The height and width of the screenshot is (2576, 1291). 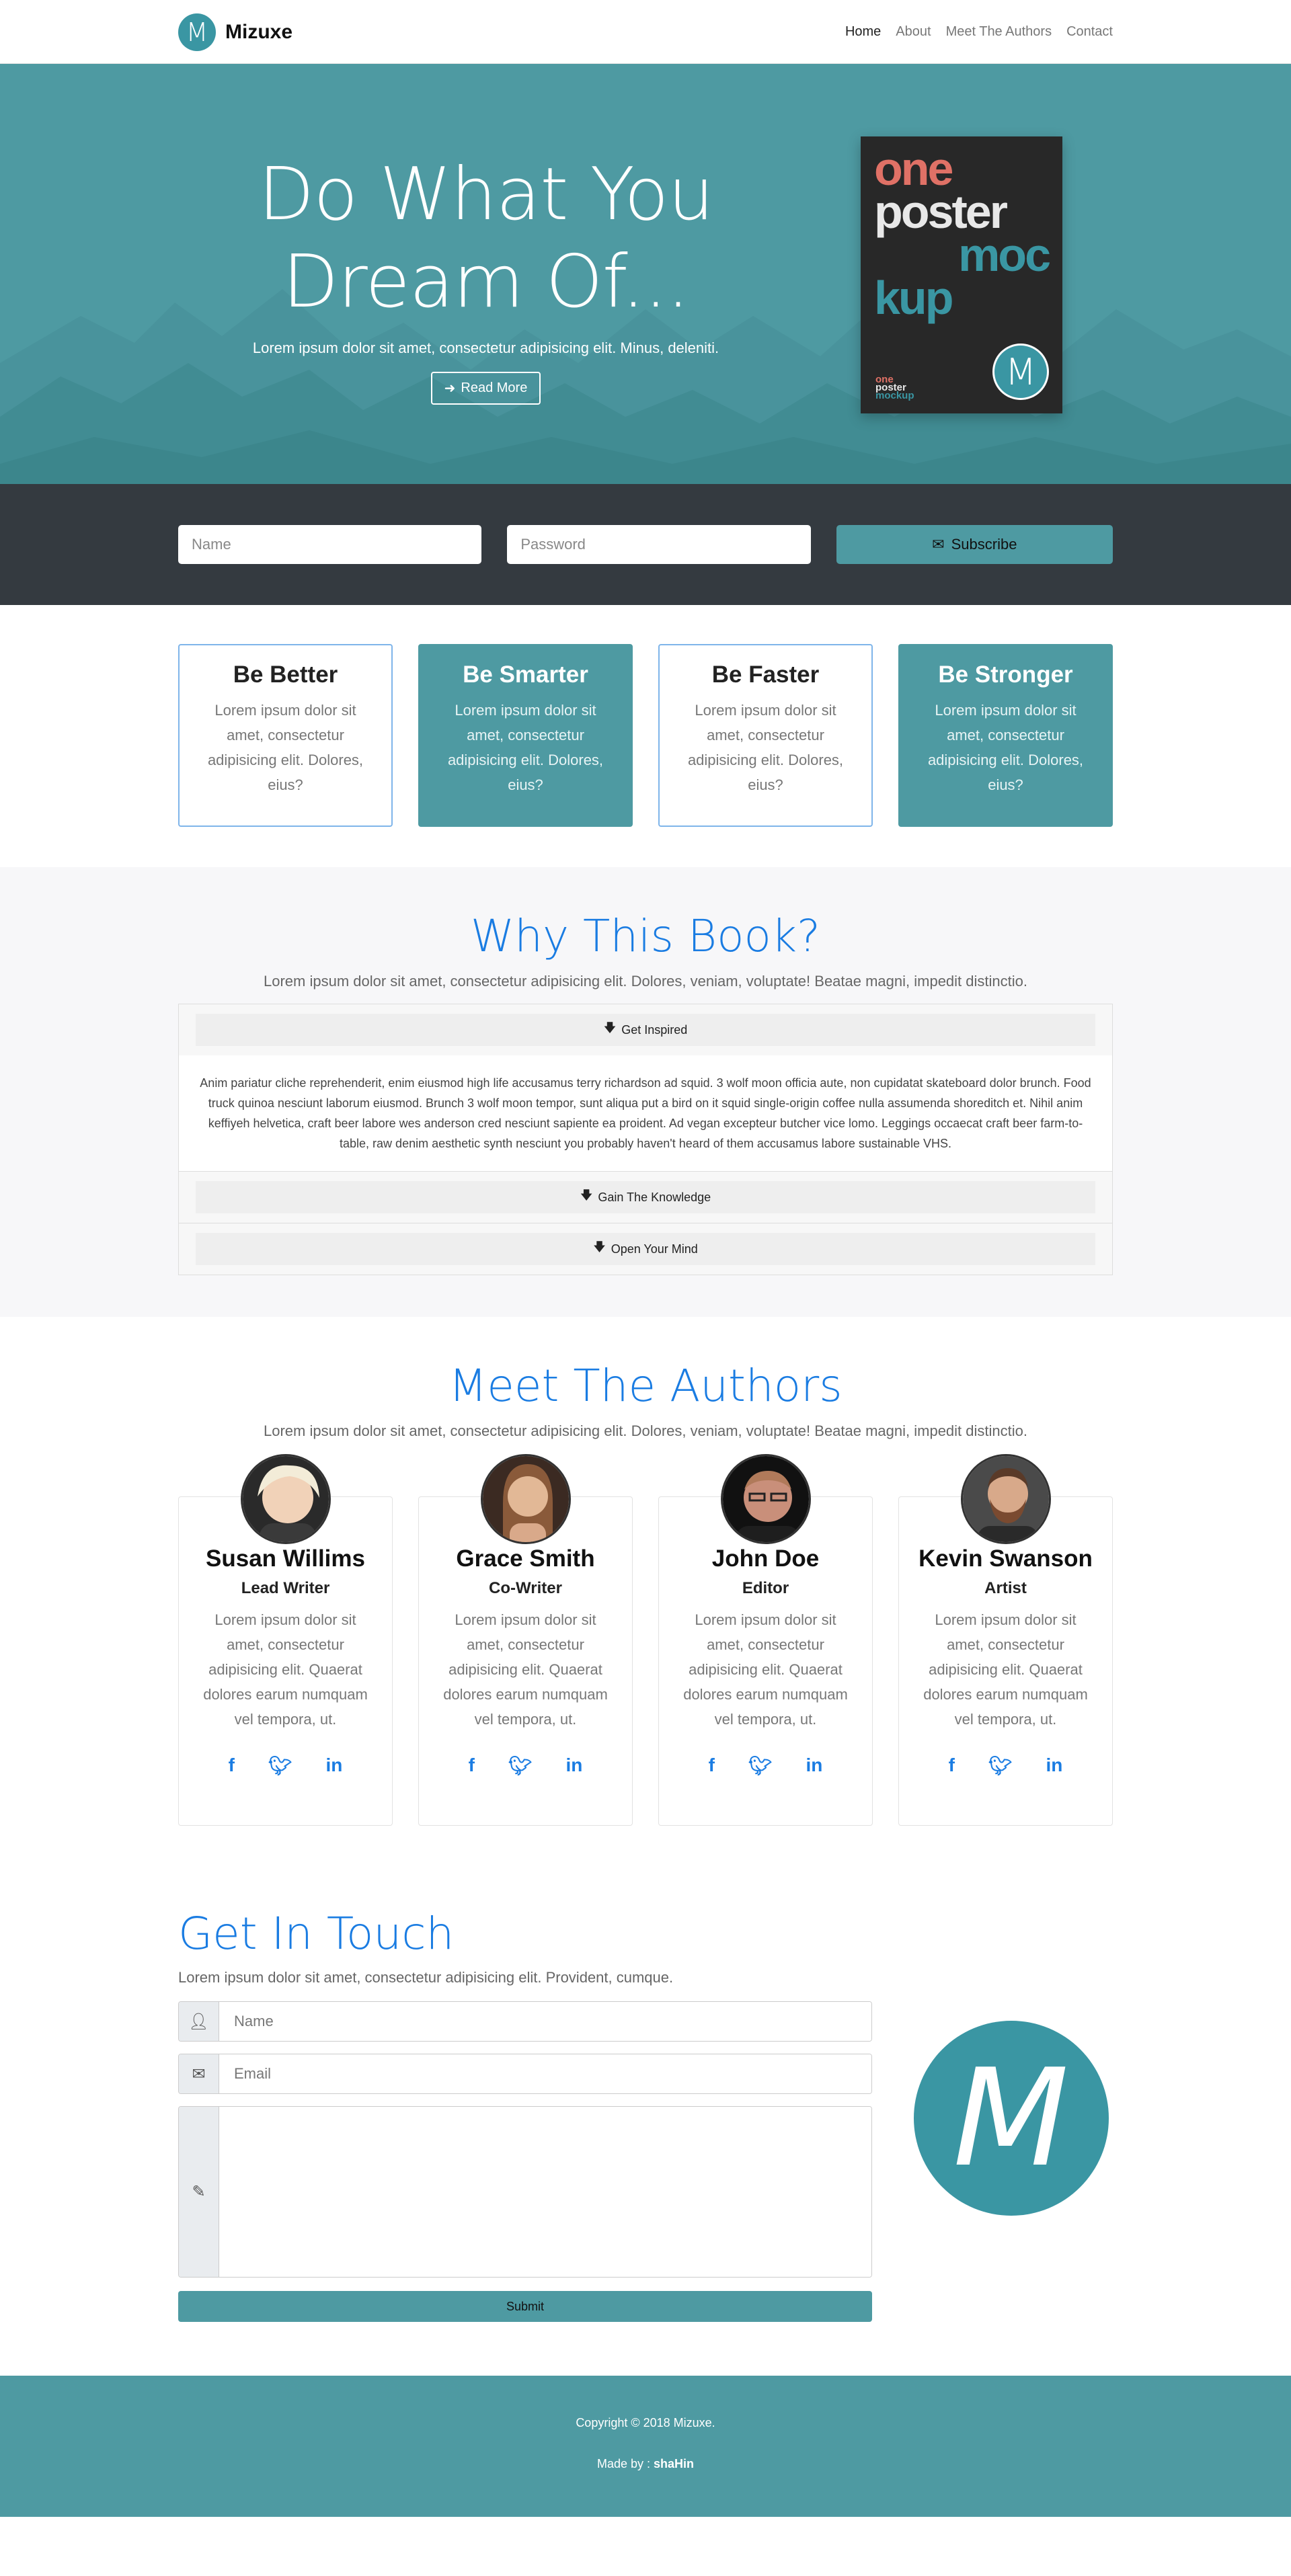 I want to click on poster-logo-badge: M, so click(x=1020, y=372).